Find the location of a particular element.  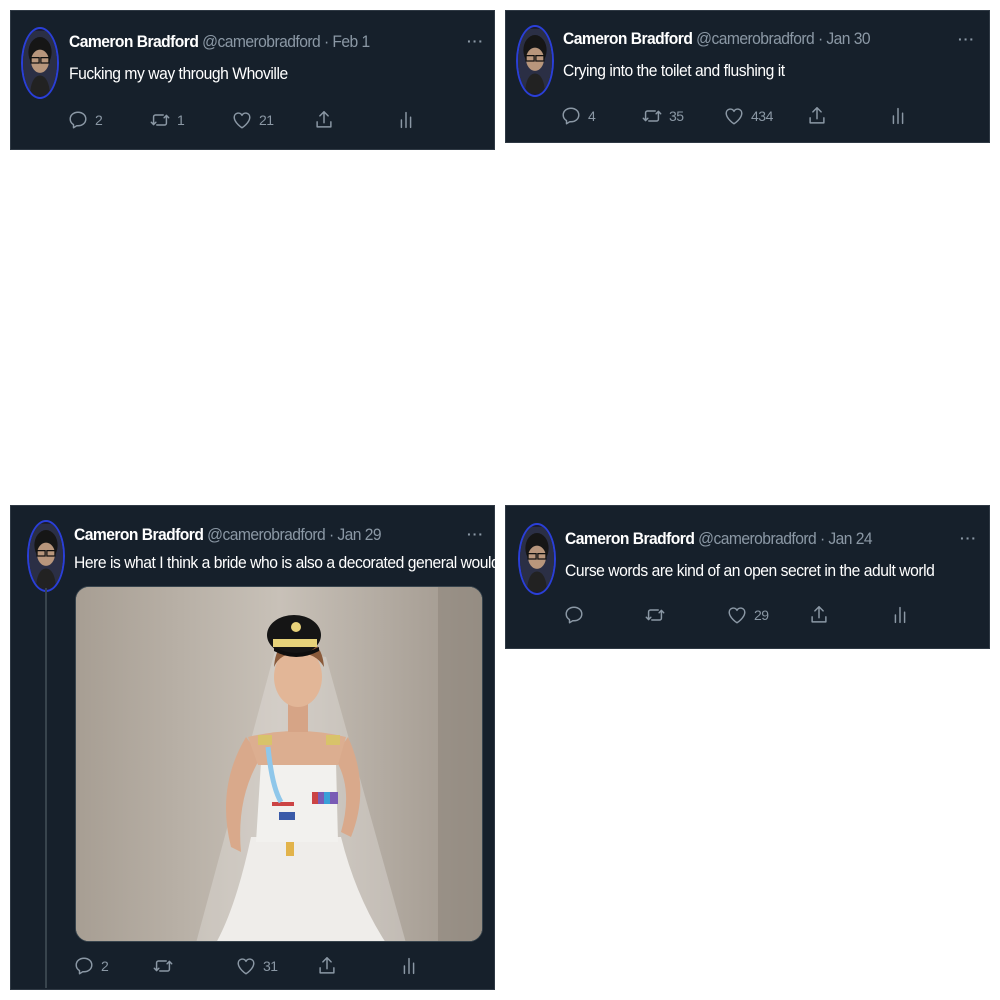

bride-general-photo is located at coordinates (279, 764).